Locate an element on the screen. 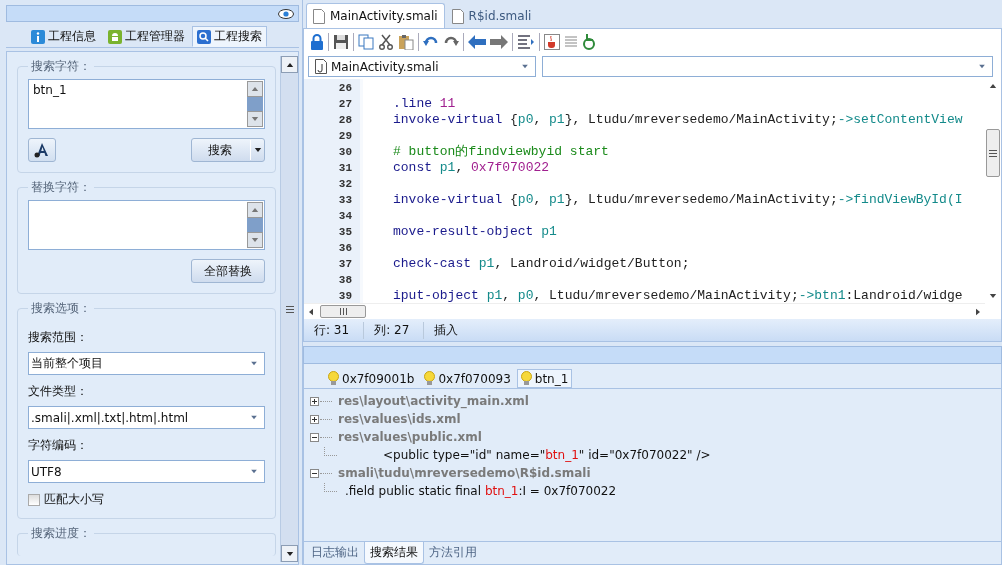 The height and width of the screenshot is (565, 1002). result-file: res\values\public.xml is located at coordinates (410, 437).